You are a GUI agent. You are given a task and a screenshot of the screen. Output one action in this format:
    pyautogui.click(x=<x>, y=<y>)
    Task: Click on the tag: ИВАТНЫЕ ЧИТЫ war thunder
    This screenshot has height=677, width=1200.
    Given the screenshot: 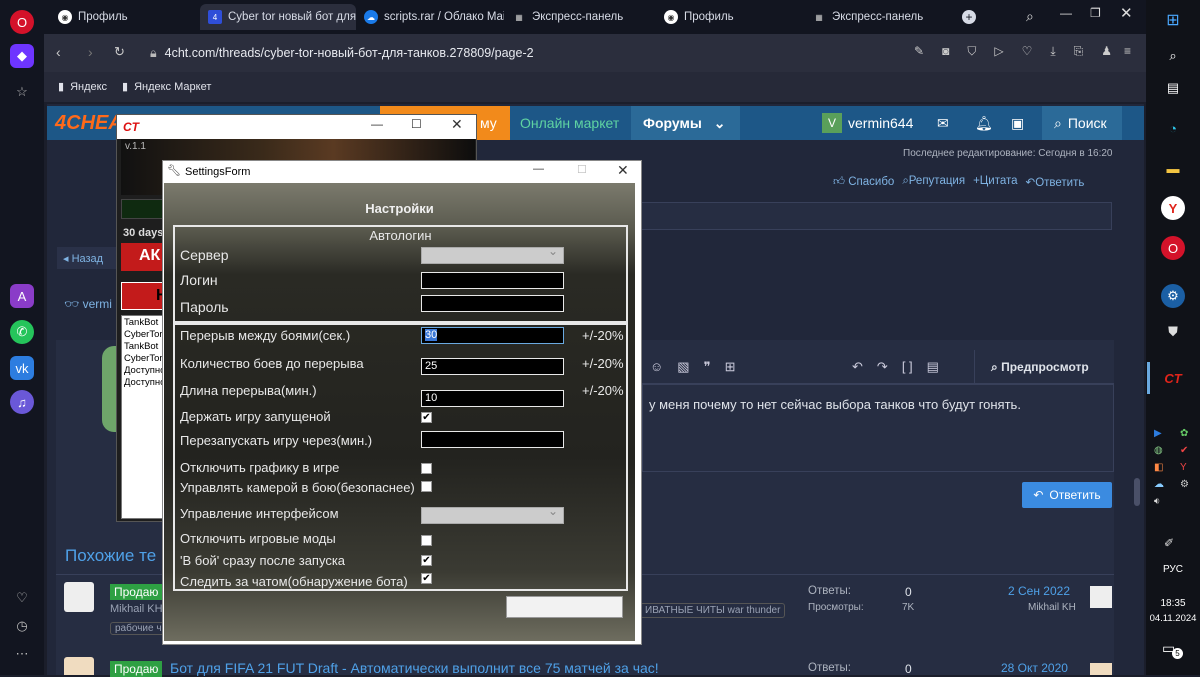 What is the action you would take?
    pyautogui.click(x=713, y=610)
    